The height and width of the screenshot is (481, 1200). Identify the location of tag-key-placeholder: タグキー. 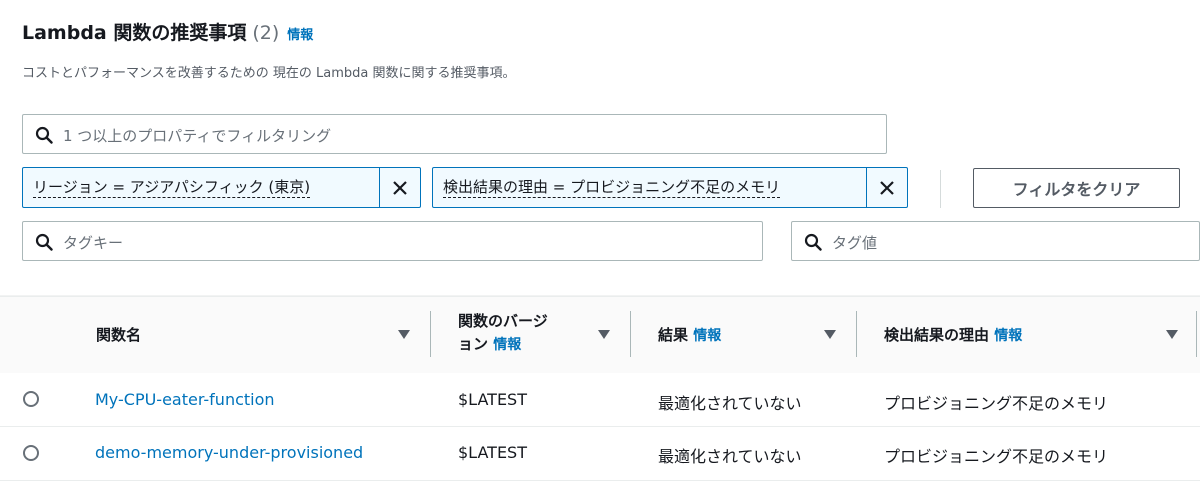
(93, 243).